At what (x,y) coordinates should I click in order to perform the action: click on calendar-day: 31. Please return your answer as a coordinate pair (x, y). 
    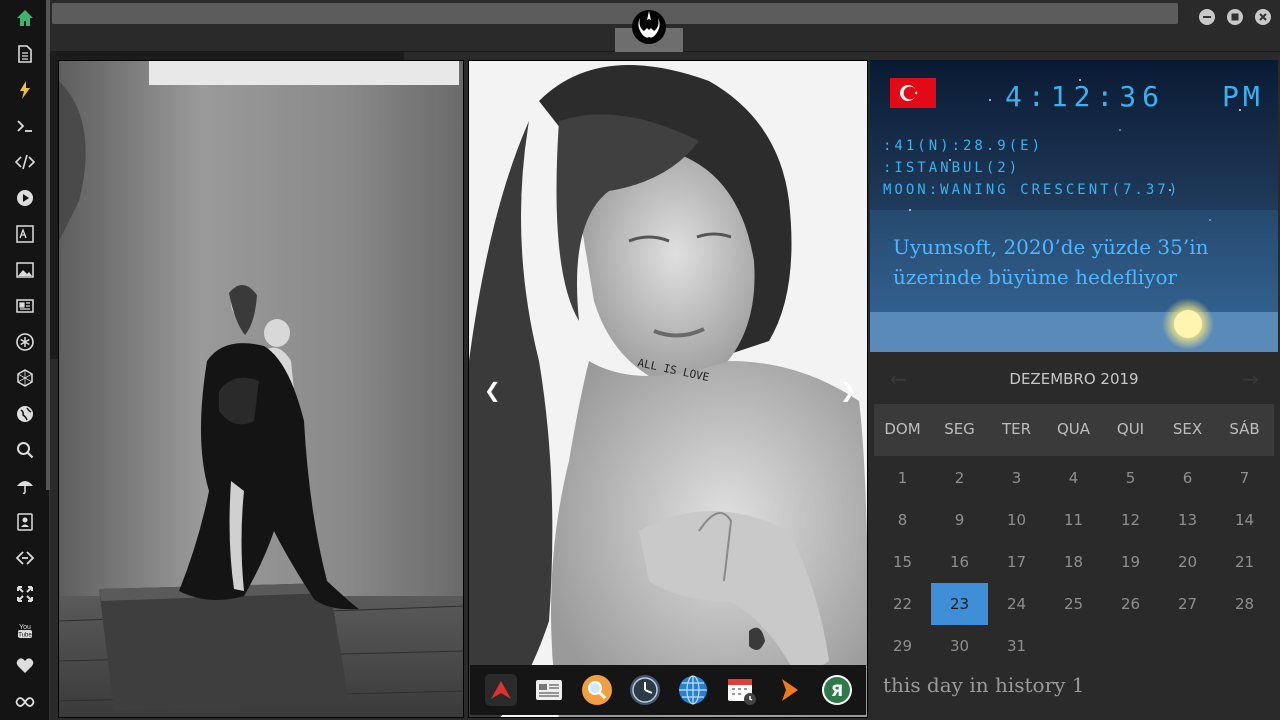
    Looking at the image, I should click on (1016, 646).